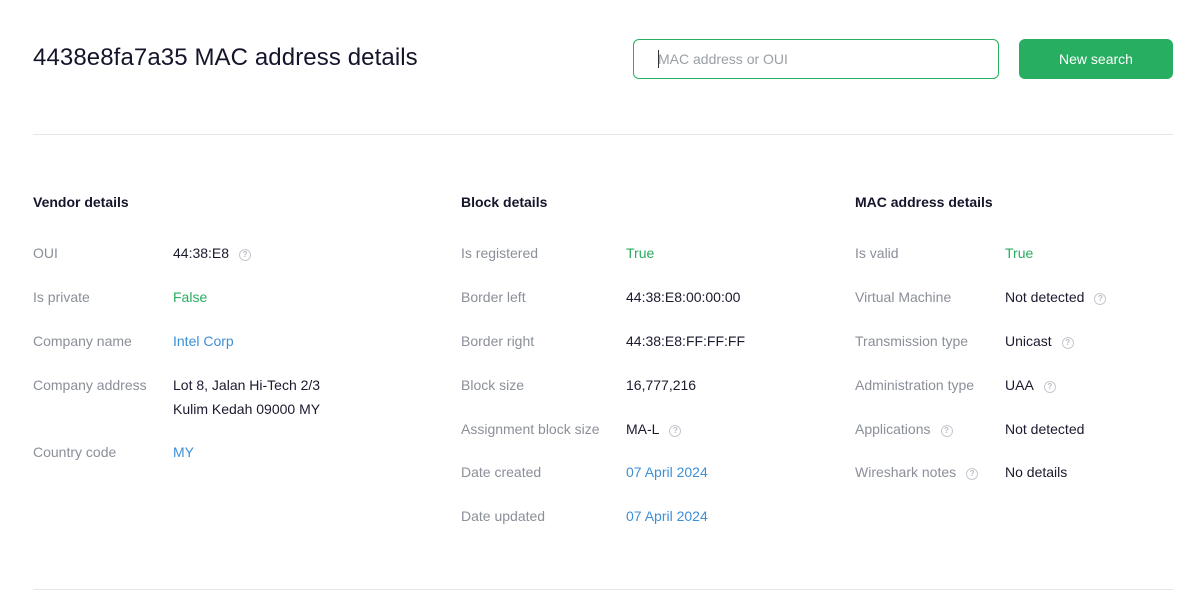 The width and height of the screenshot is (1188, 590). What do you see at coordinates (201, 253) in the screenshot?
I see `oui-value: 44:38:E8` at bounding box center [201, 253].